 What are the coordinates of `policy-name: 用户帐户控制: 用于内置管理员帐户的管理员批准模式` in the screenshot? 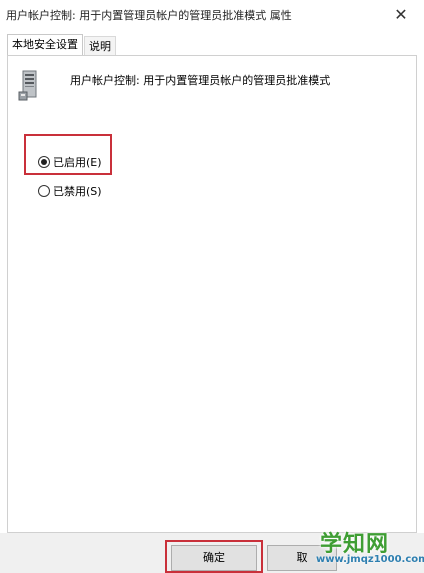 It's located at (200, 80).